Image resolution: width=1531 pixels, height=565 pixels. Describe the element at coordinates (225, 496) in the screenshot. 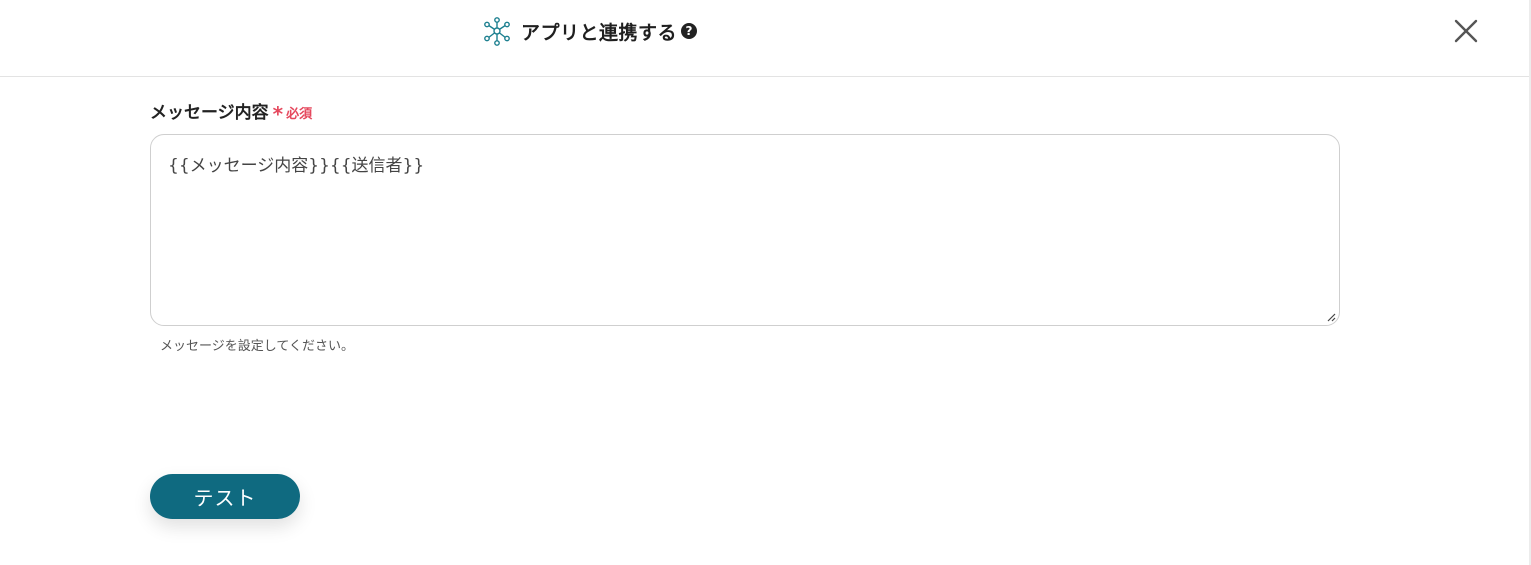

I see `test-button: テスト` at that location.